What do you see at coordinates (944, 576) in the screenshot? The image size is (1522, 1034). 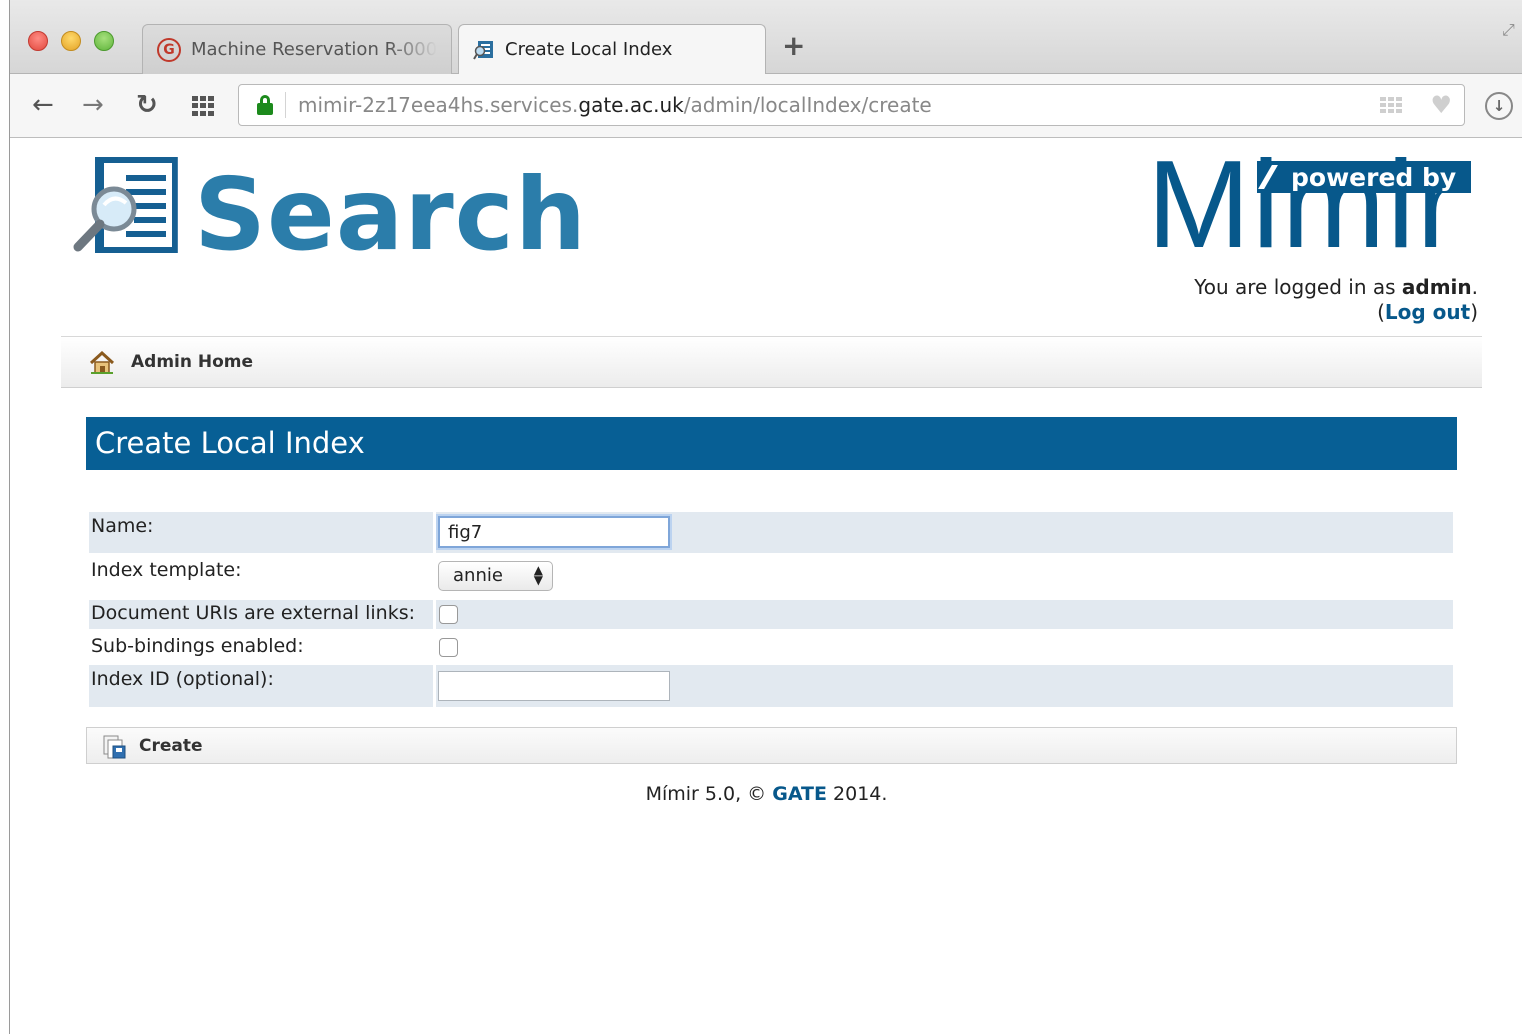 I see `template-cell: annie ▲ ▼` at bounding box center [944, 576].